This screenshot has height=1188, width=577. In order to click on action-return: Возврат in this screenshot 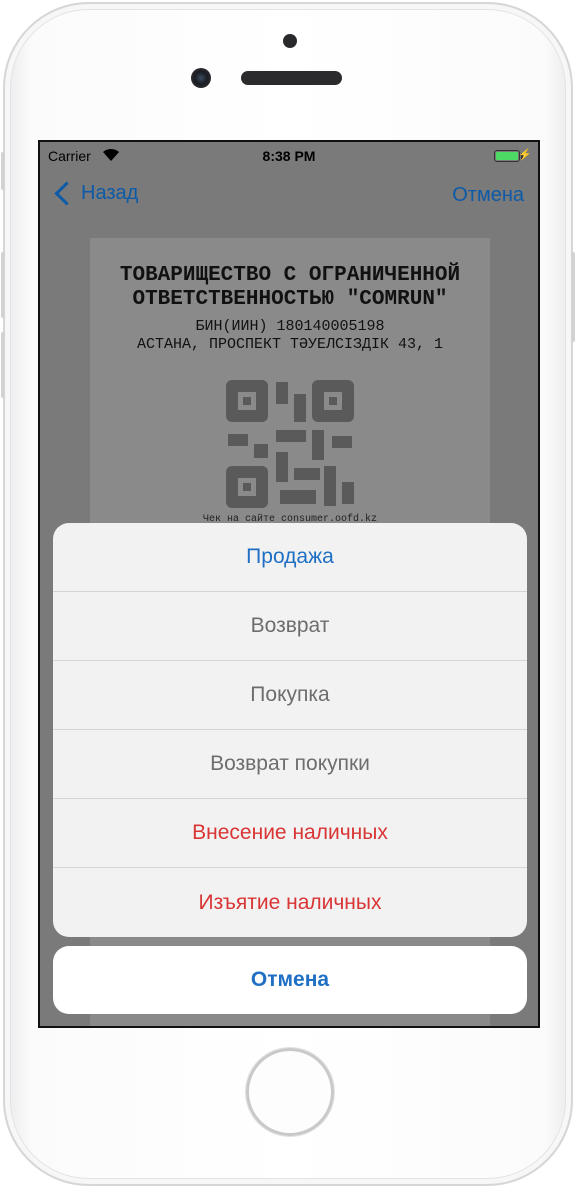, I will do `click(290, 626)`.